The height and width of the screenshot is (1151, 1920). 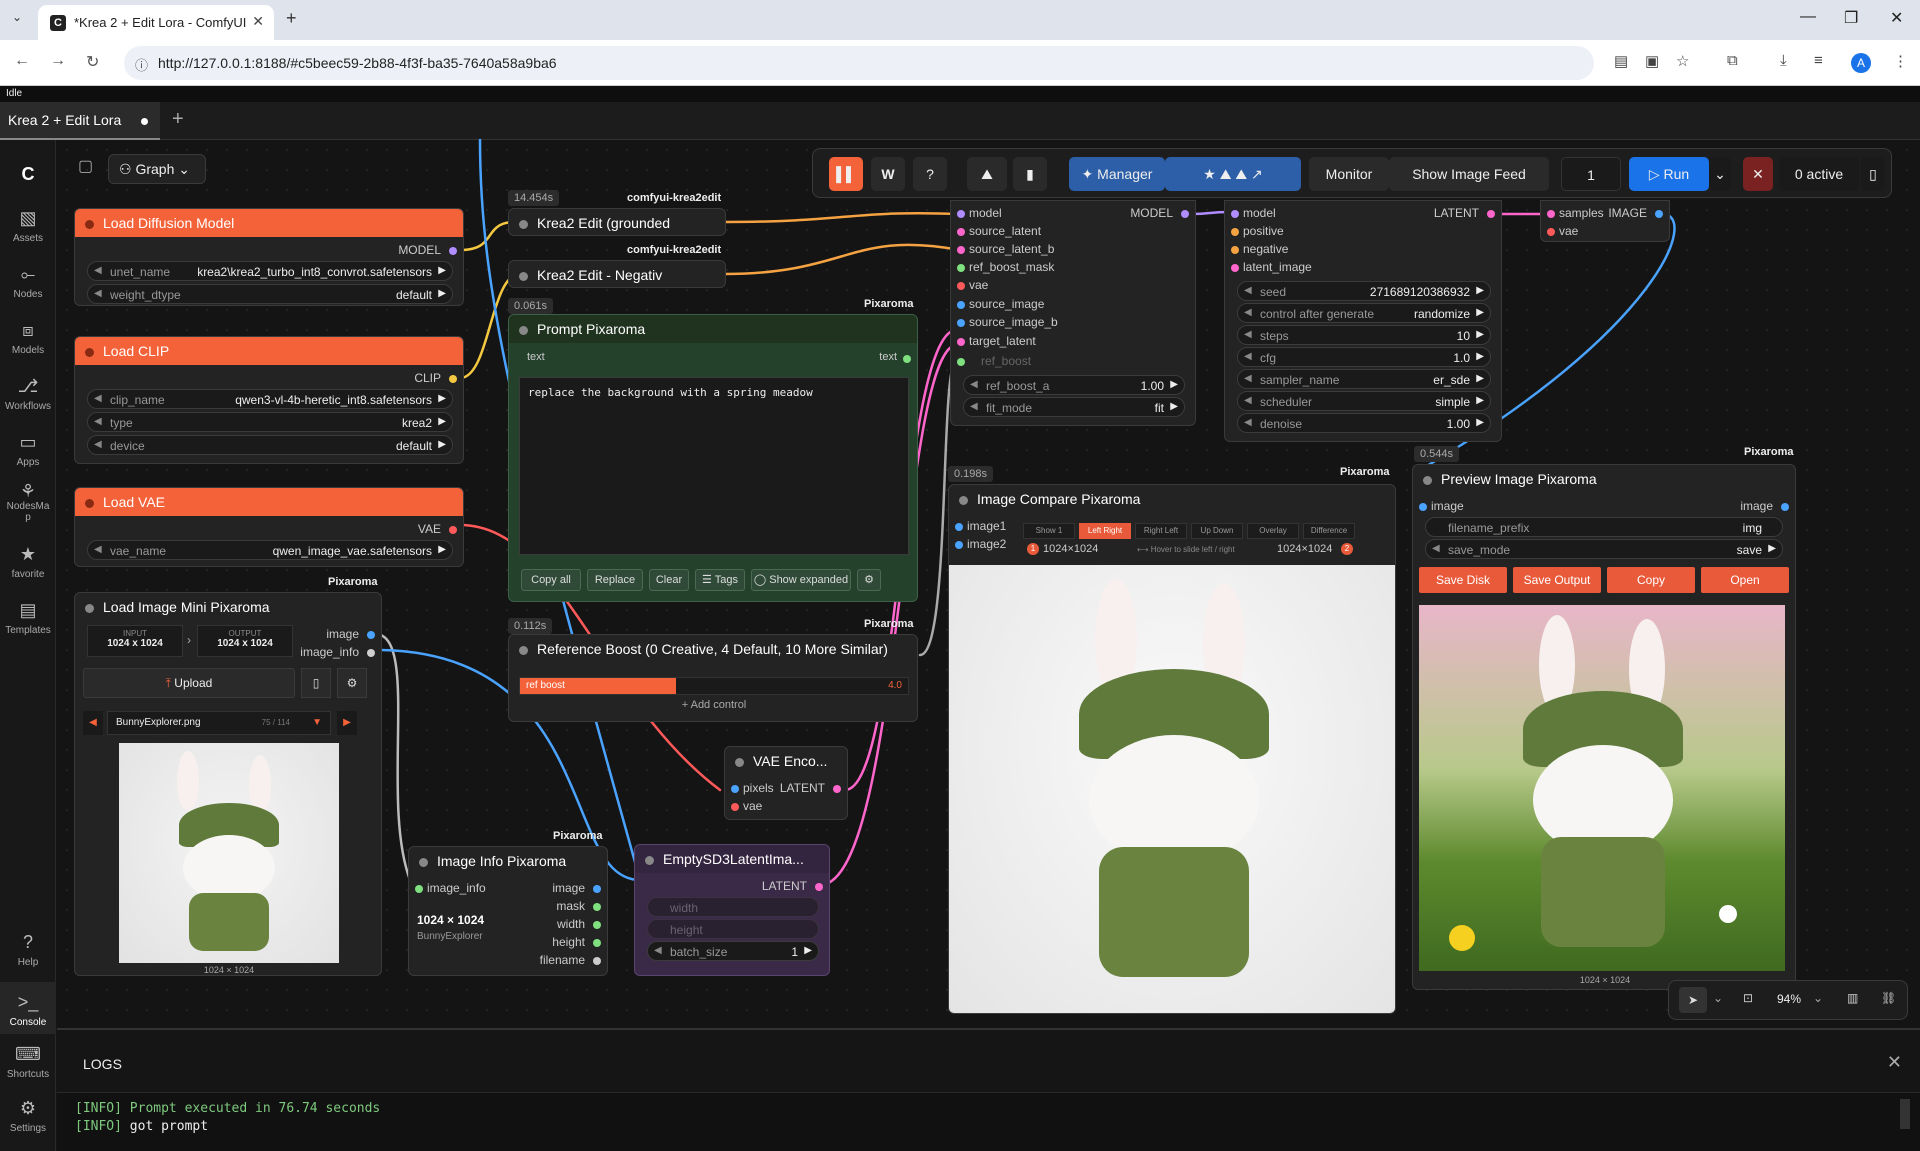 What do you see at coordinates (1463, 580) in the screenshot?
I see `save-disk-button: Save Disk` at bounding box center [1463, 580].